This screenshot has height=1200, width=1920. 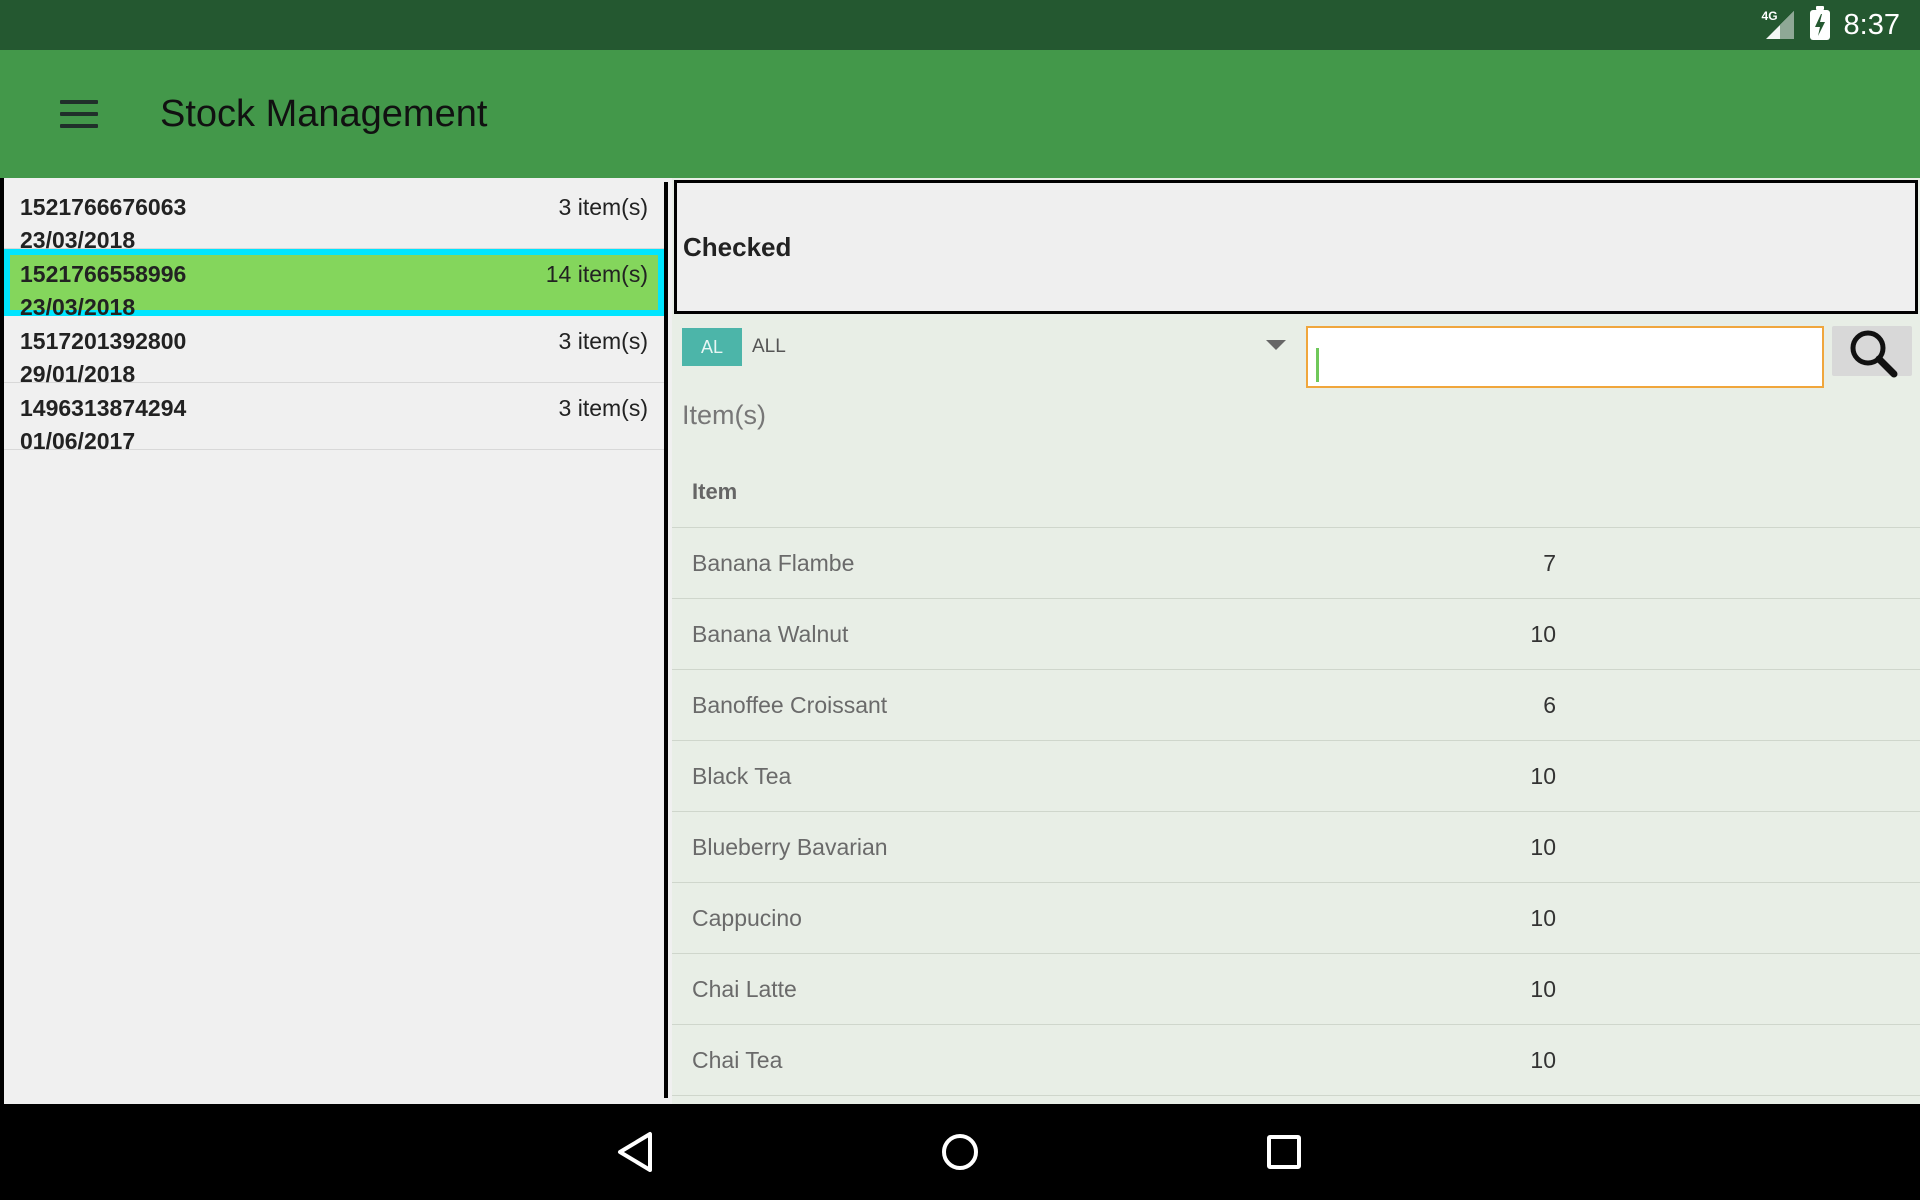 What do you see at coordinates (1565, 357) in the screenshot?
I see `search-input` at bounding box center [1565, 357].